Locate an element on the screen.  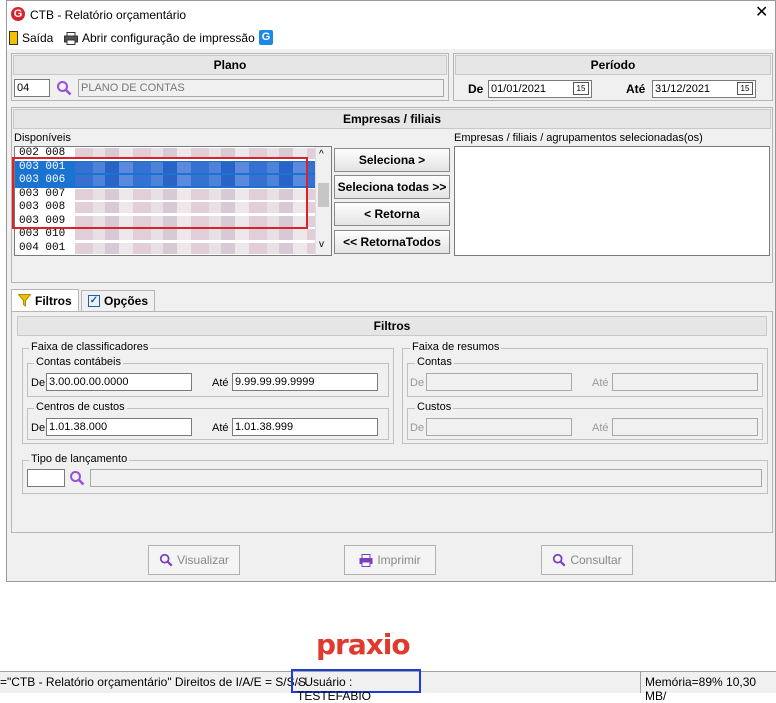
print-config-button: Abrir configuração de impressão is located at coordinates (159, 38).